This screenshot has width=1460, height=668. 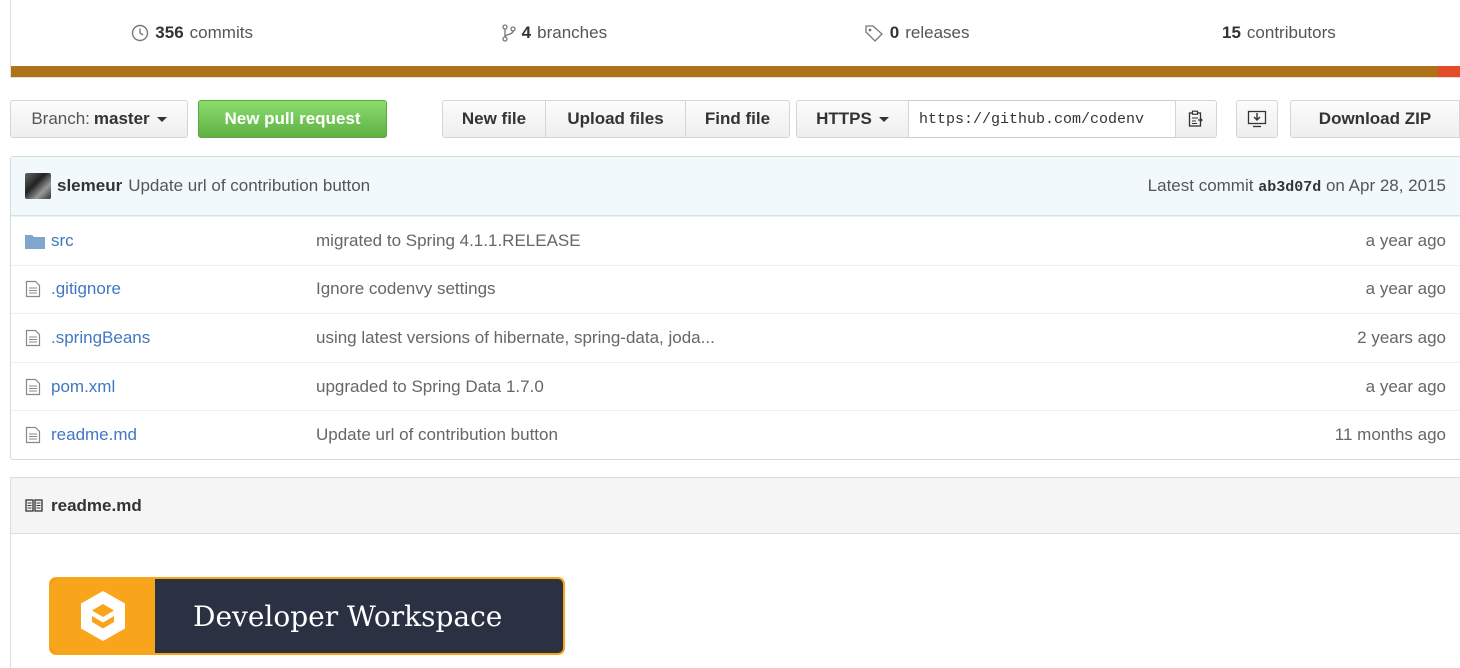 What do you see at coordinates (1042, 119) in the screenshot?
I see `clone-url-input: https://github.com/codenv` at bounding box center [1042, 119].